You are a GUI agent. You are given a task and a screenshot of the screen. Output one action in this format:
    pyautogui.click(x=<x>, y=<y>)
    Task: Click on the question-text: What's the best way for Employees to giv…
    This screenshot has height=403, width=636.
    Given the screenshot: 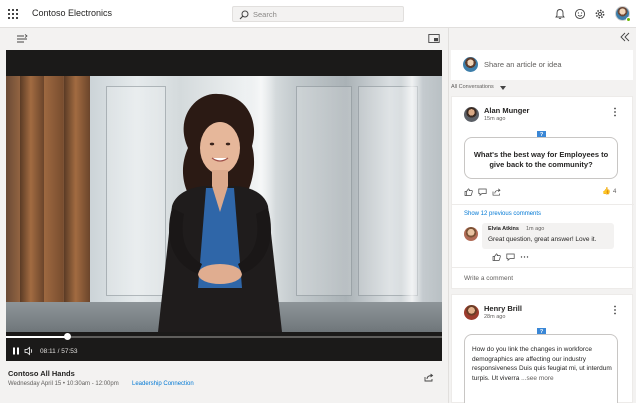 What is the action you would take?
    pyautogui.click(x=541, y=159)
    